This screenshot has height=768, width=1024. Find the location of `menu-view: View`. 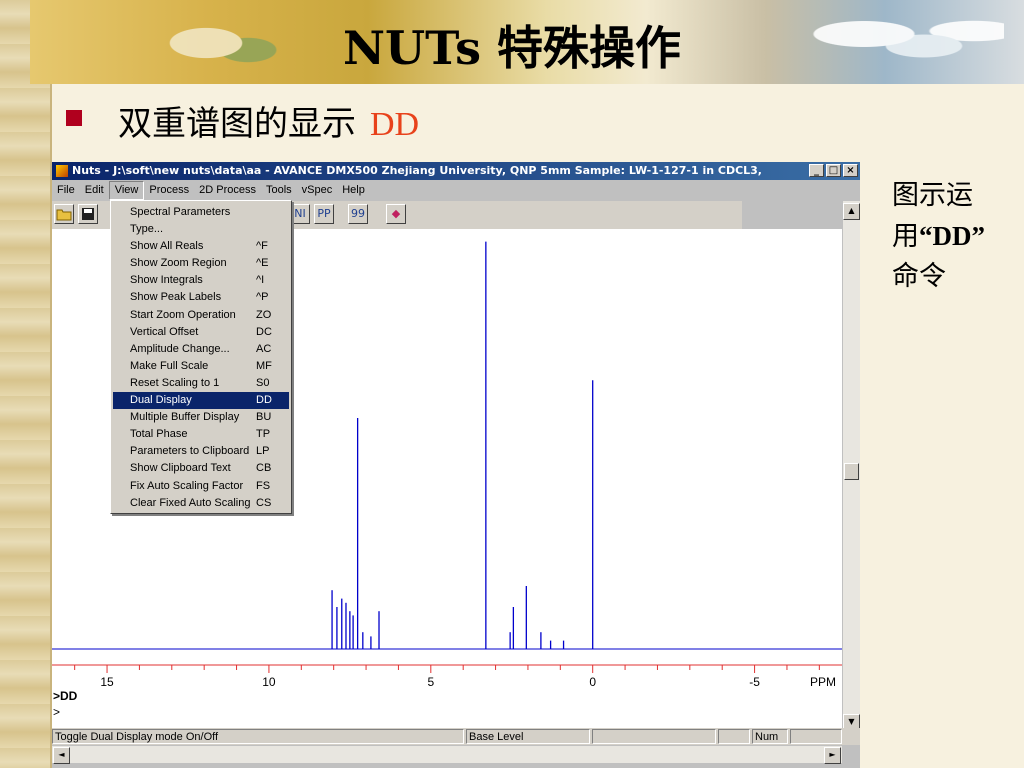

menu-view: View is located at coordinates (126, 190).